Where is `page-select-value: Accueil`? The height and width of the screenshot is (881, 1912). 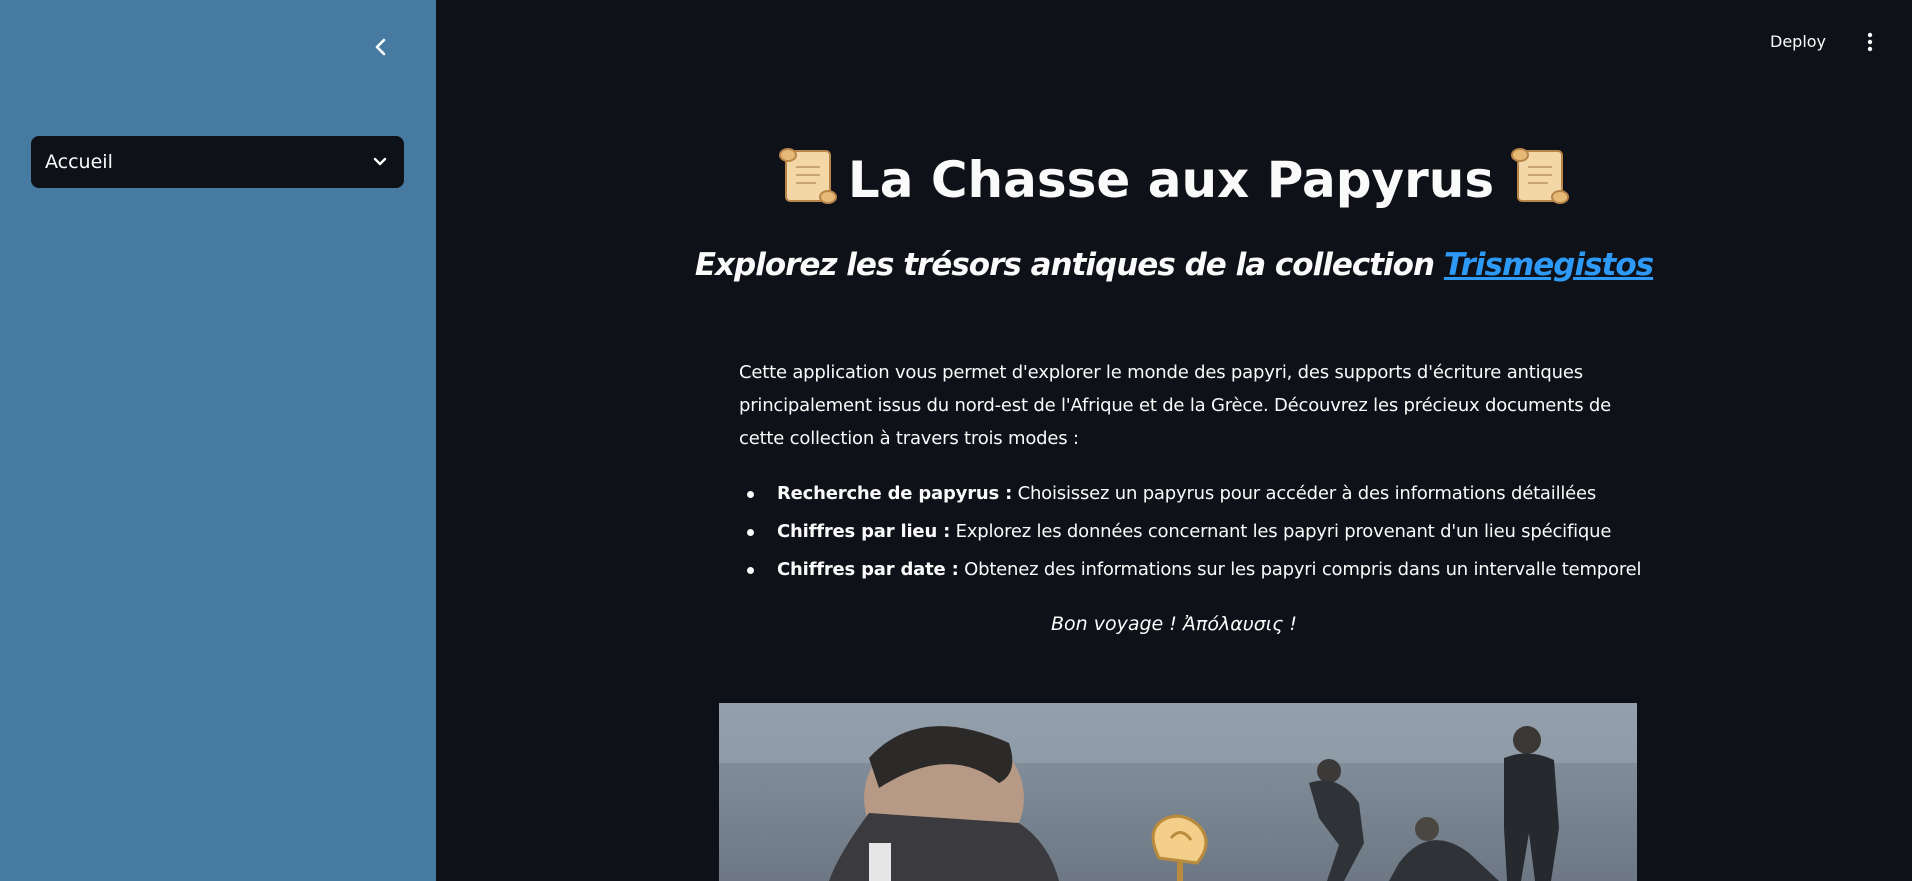
page-select-value: Accueil is located at coordinates (79, 162).